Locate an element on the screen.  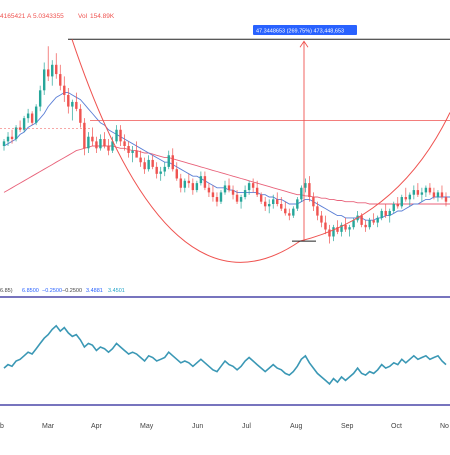
volume-label: Vol is located at coordinates (83, 16).